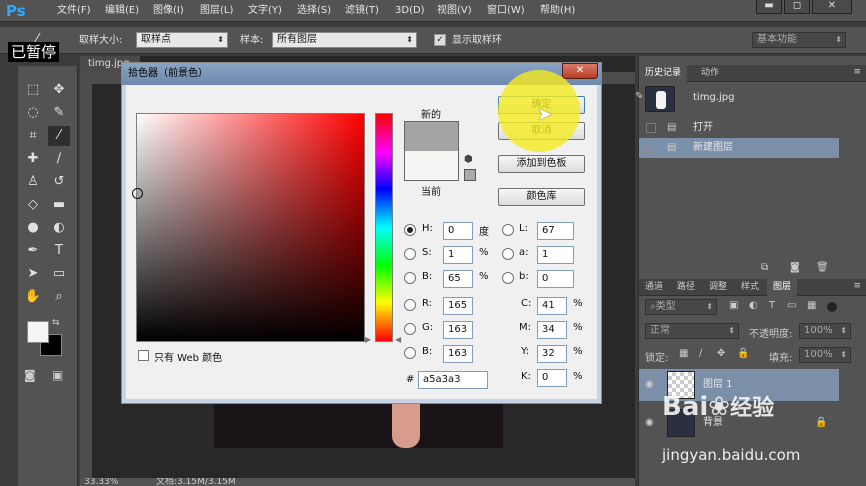  Describe the element at coordinates (739, 128) in the screenshot. I see `history-item-open: ▤ 打开` at that location.